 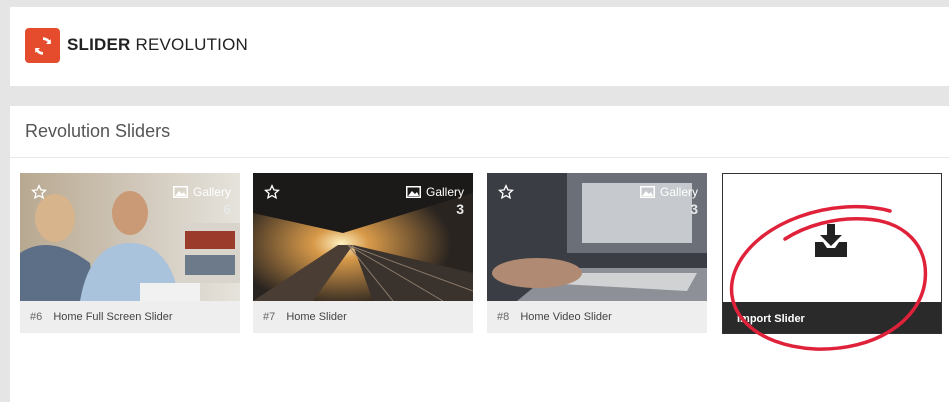 I want to click on slider-name: Home Slider, so click(x=316, y=317).